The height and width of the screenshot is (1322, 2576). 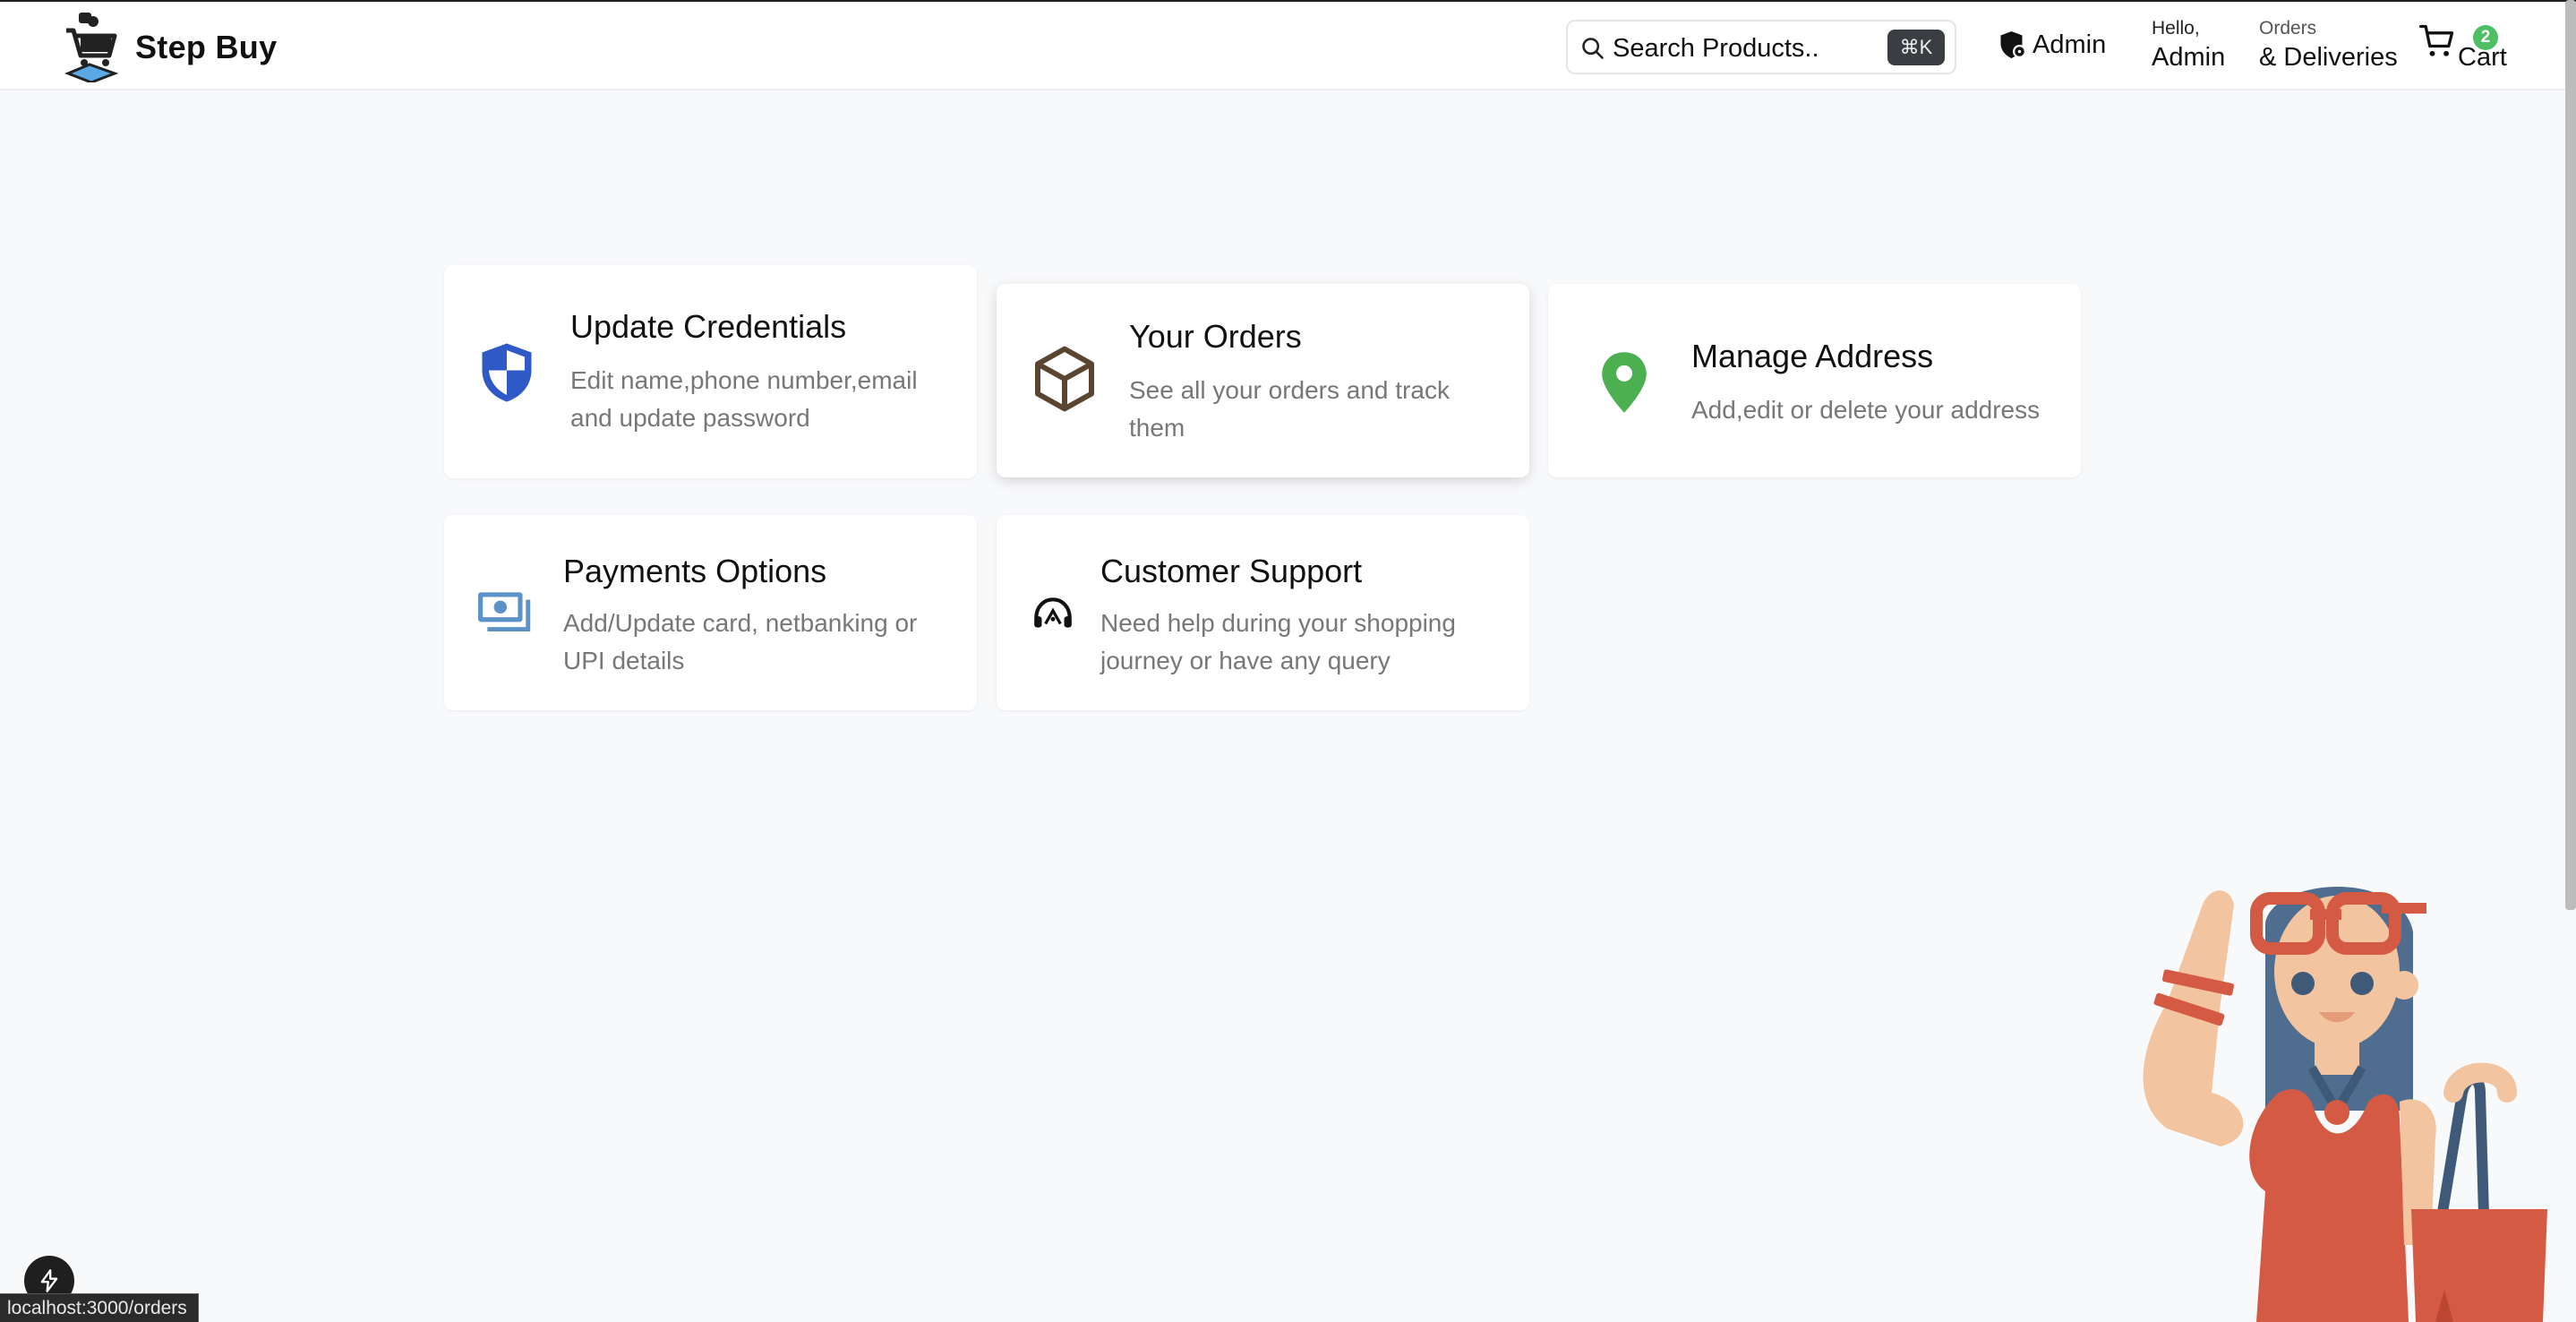 What do you see at coordinates (2329, 58) in the screenshot?
I see `deliveries-label: & Deliveries` at bounding box center [2329, 58].